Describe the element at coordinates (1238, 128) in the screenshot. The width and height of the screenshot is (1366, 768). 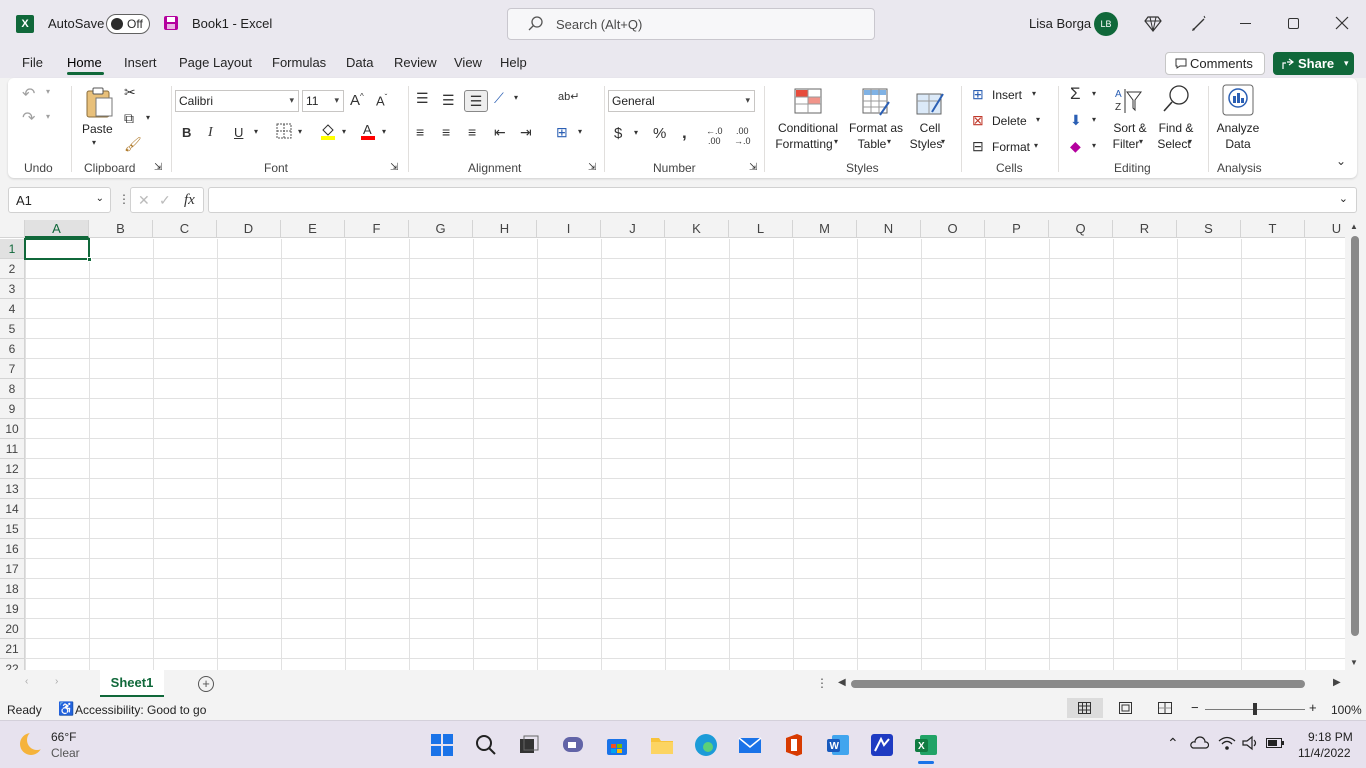
I see `analyze-data-label-line1: Analyze` at that location.